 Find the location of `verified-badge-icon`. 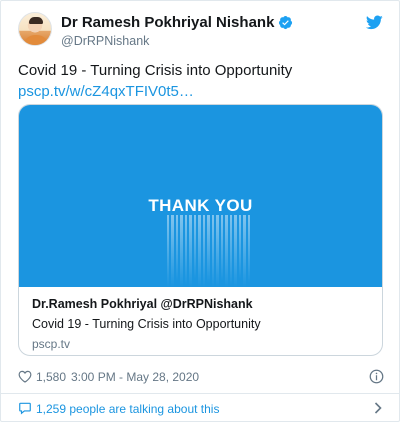

verified-badge-icon is located at coordinates (286, 22).